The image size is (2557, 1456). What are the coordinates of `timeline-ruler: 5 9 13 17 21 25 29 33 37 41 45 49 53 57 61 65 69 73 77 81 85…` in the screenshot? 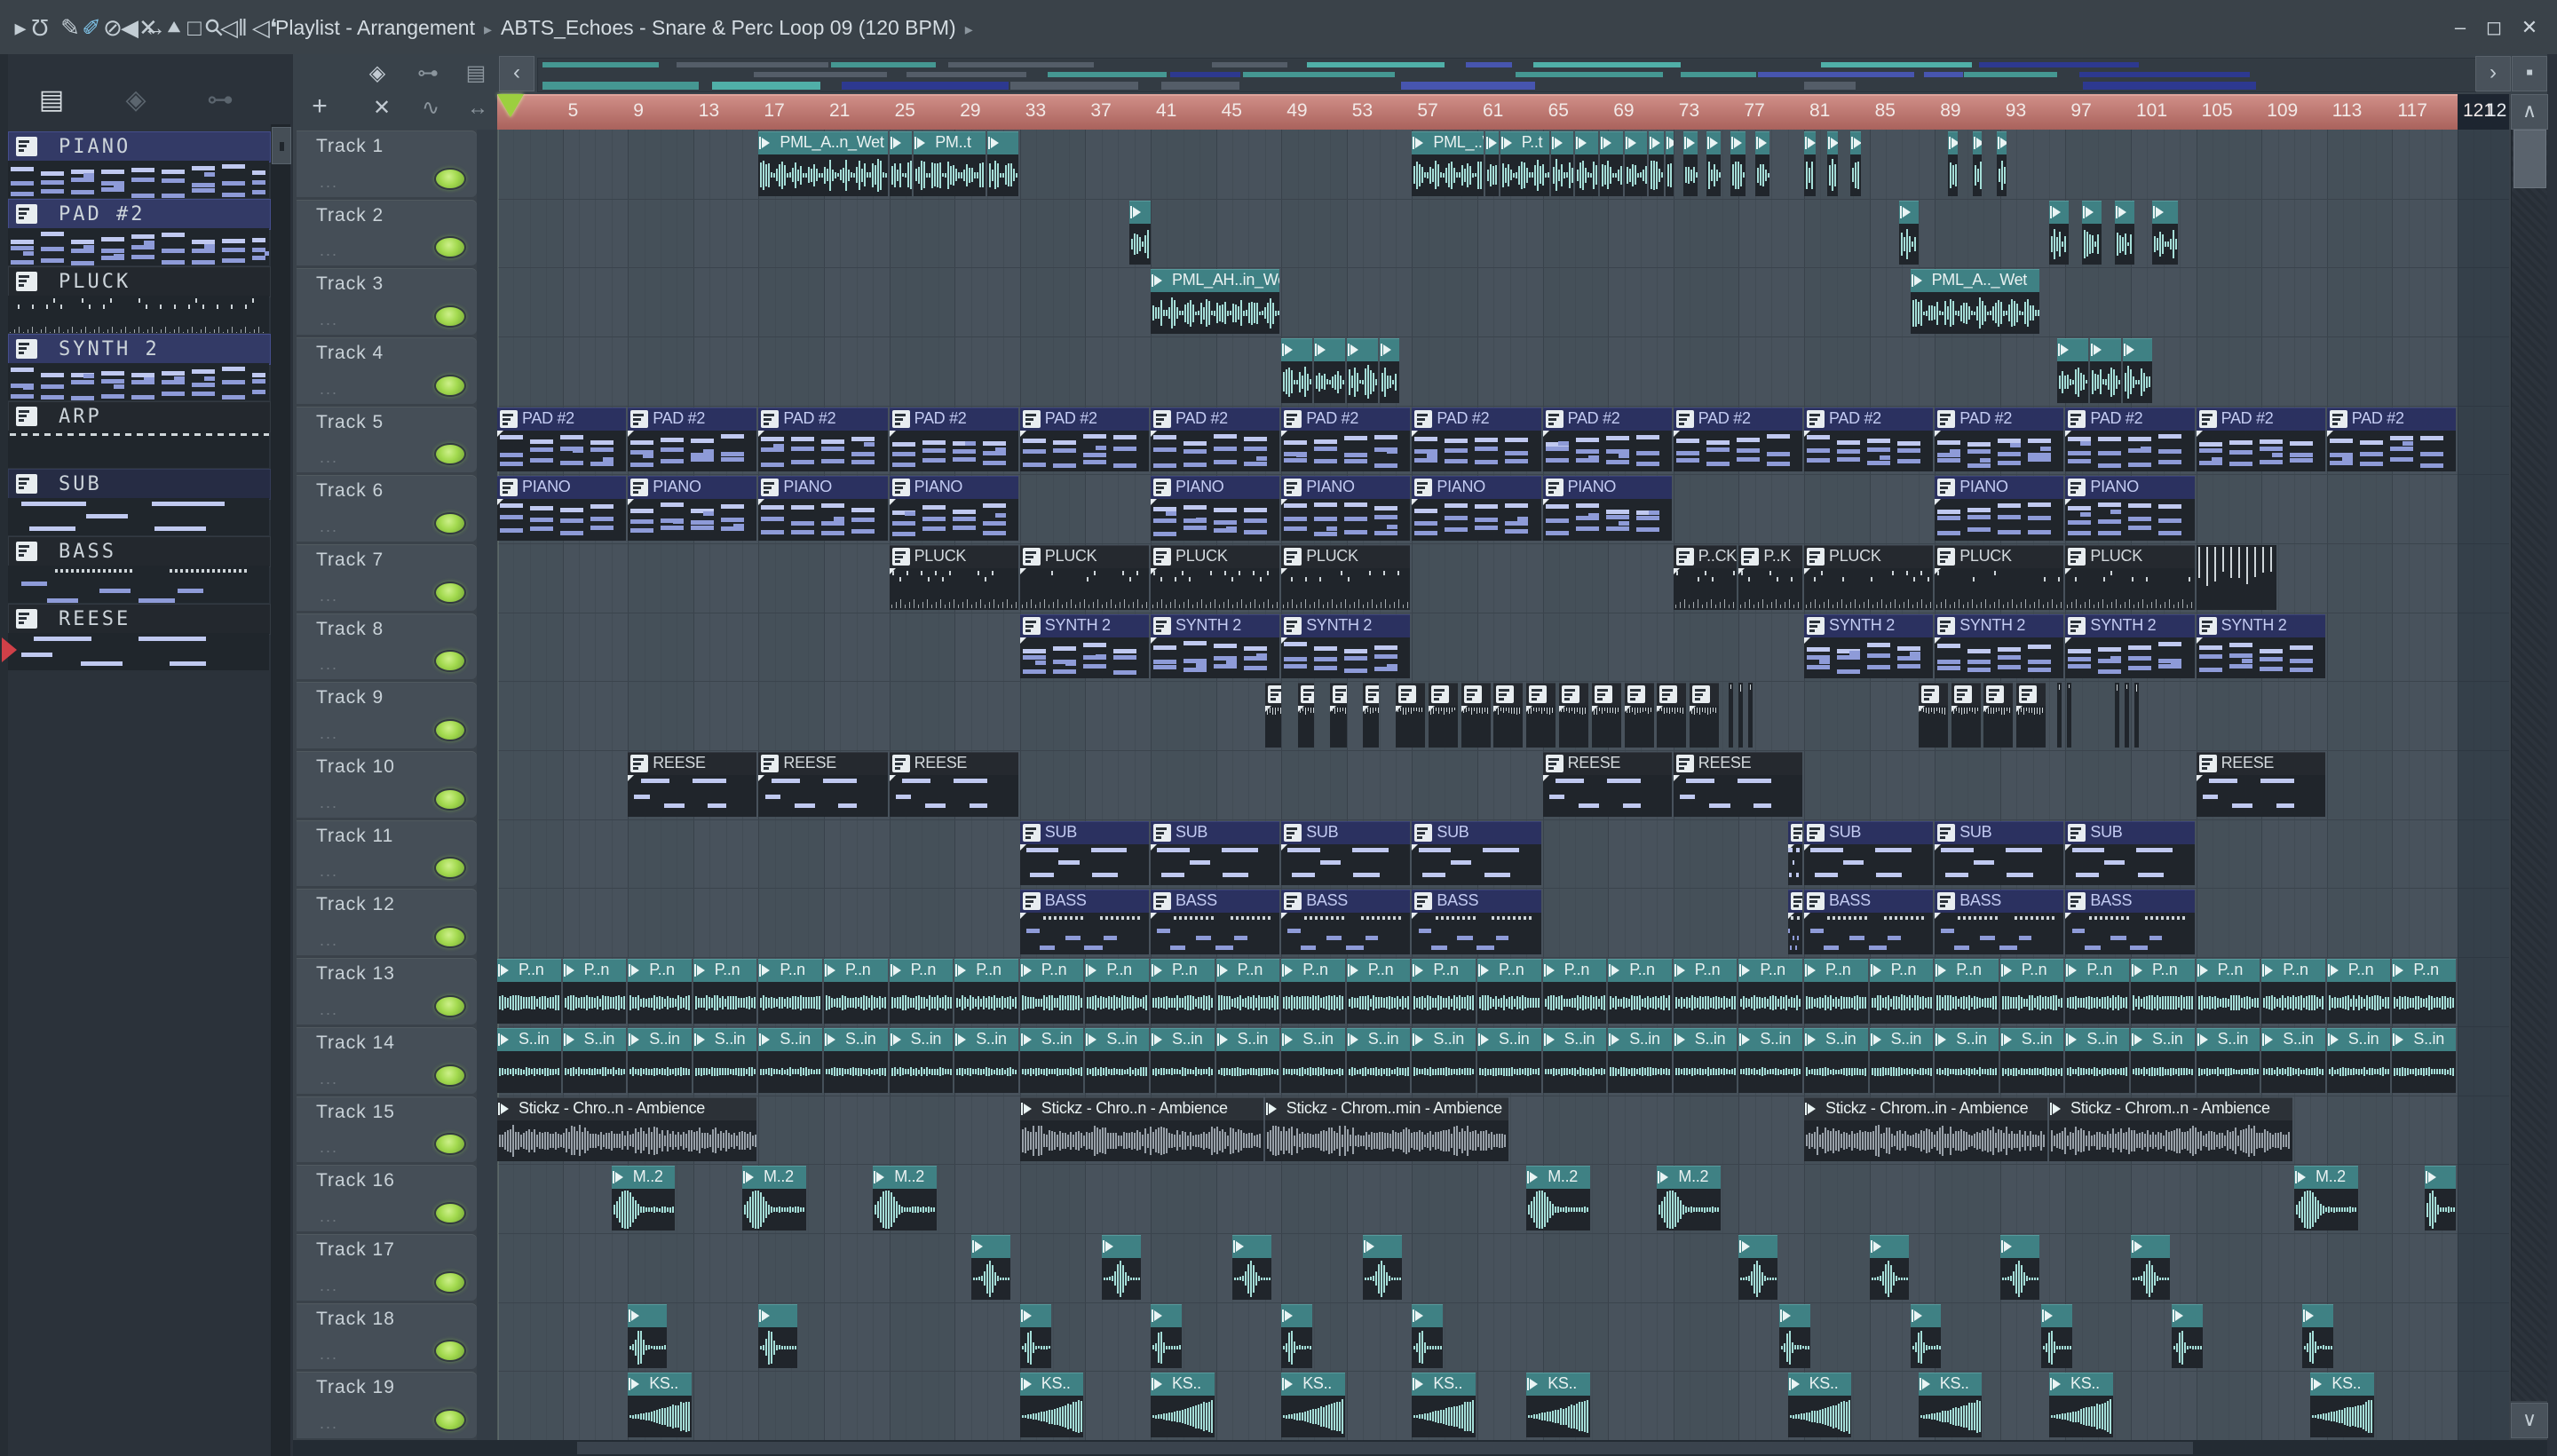 It's located at (1503, 112).